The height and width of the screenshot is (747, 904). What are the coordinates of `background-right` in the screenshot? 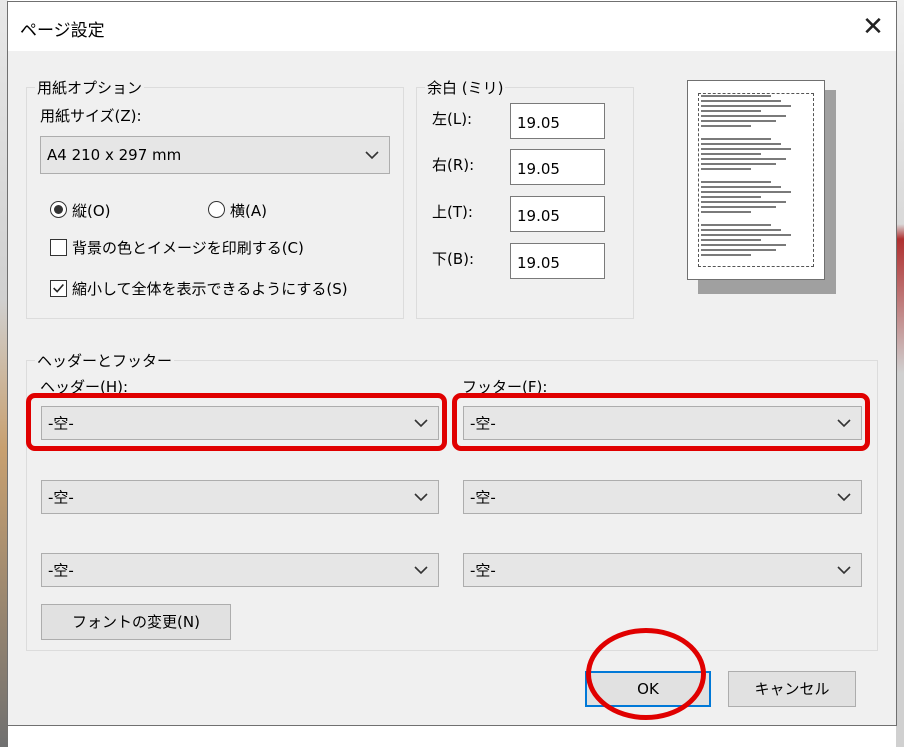 It's located at (900, 373).